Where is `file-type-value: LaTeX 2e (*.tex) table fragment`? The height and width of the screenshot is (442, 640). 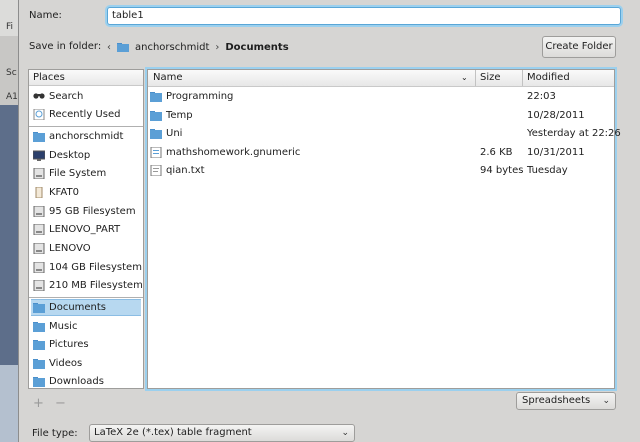 file-type-value: LaTeX 2e (*.tex) table fragment is located at coordinates (173, 432).